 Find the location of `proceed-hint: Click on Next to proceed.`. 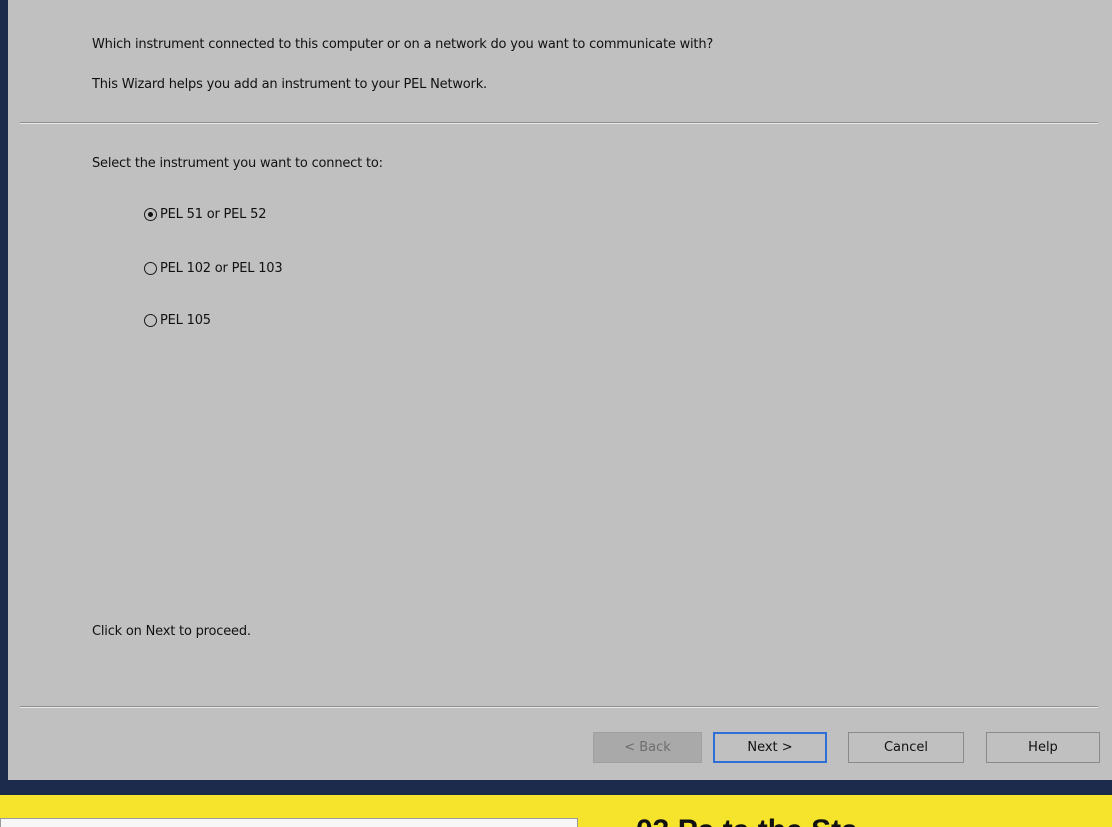

proceed-hint: Click on Next to proceed. is located at coordinates (171, 631).